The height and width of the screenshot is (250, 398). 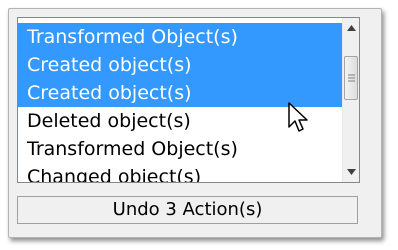 I want to click on scroll-up-button, so click(x=351, y=28).